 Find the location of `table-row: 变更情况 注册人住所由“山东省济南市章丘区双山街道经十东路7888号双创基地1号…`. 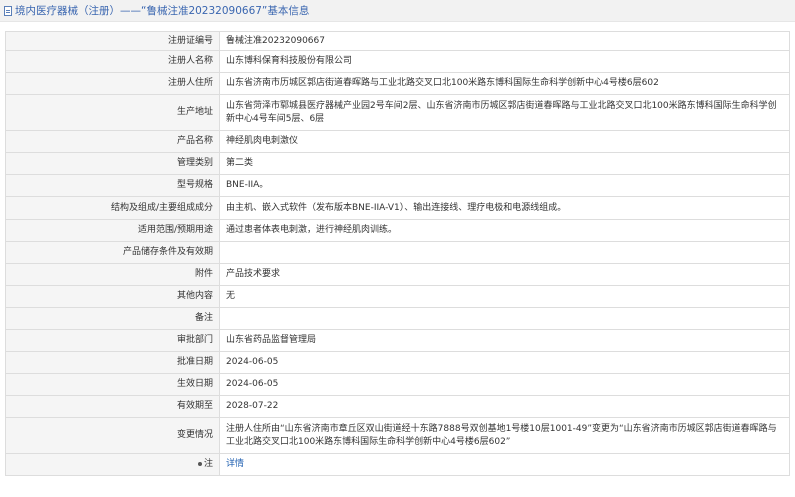

table-row: 变更情况 注册人住所由“山东省济南市章丘区双山街道经十东路7888号双创基地1号… is located at coordinates (397, 435).